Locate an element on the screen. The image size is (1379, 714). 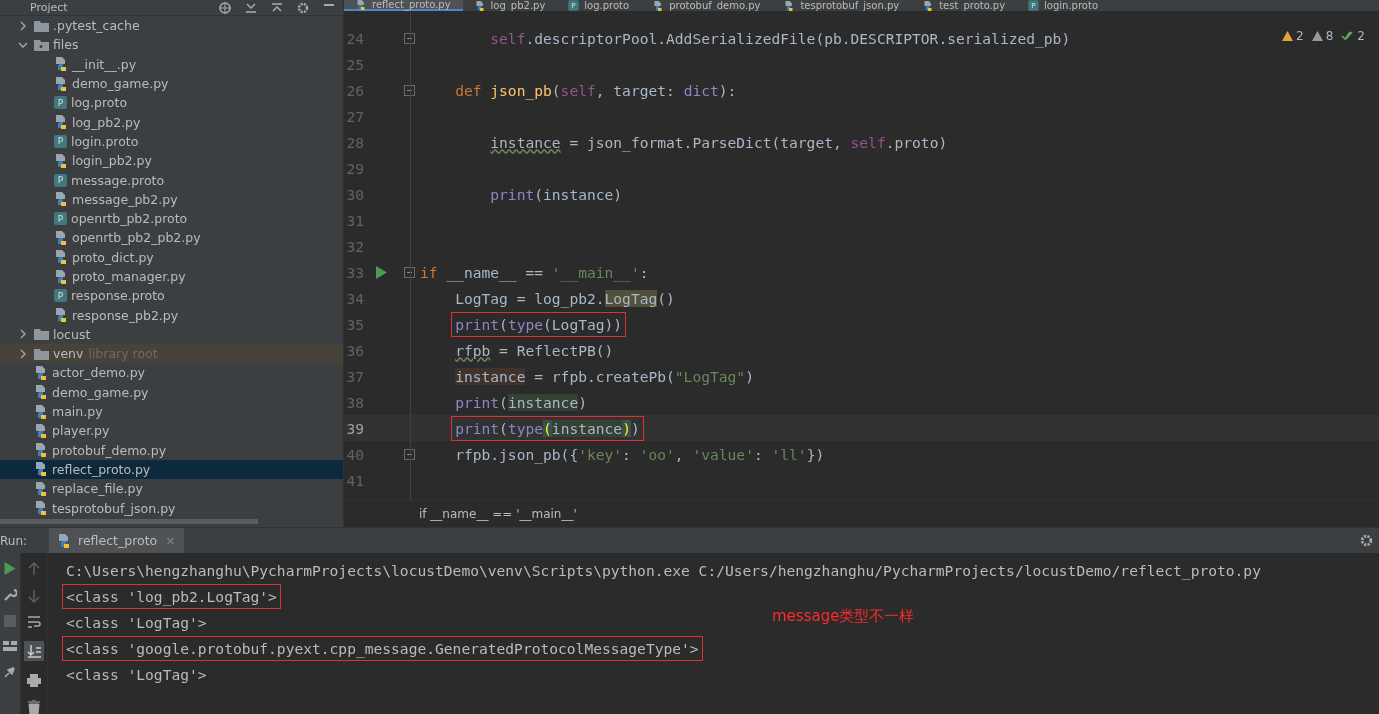
tree-item: login_pb2.py is located at coordinates (171, 161).